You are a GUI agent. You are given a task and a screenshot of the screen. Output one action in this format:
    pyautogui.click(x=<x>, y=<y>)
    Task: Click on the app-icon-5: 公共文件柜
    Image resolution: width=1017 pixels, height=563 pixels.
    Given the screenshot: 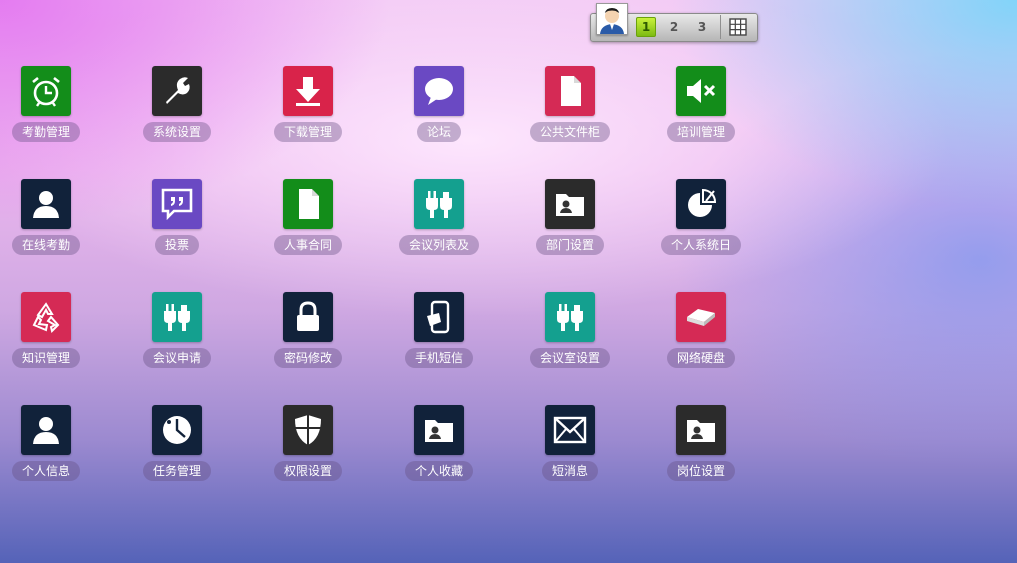 What is the action you would take?
    pyautogui.click(x=565, y=111)
    